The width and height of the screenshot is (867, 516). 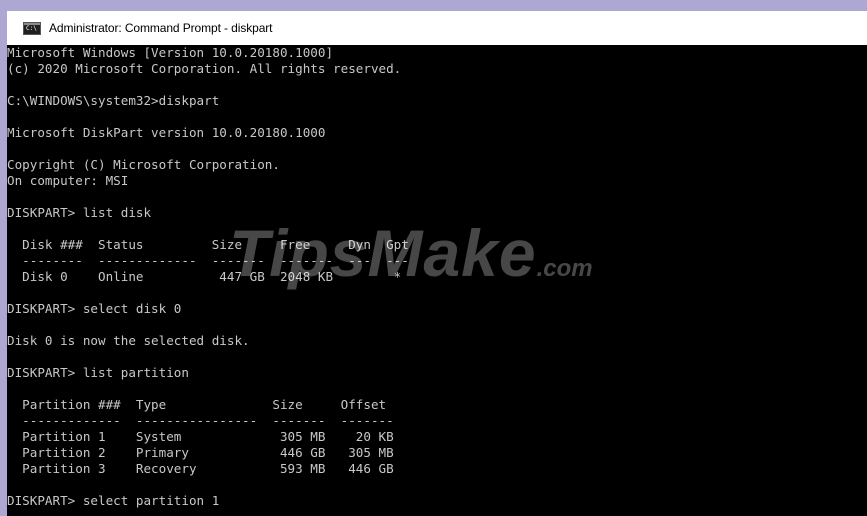 I want to click on console-line: DISKPART> select partition 1, so click(x=113, y=500).